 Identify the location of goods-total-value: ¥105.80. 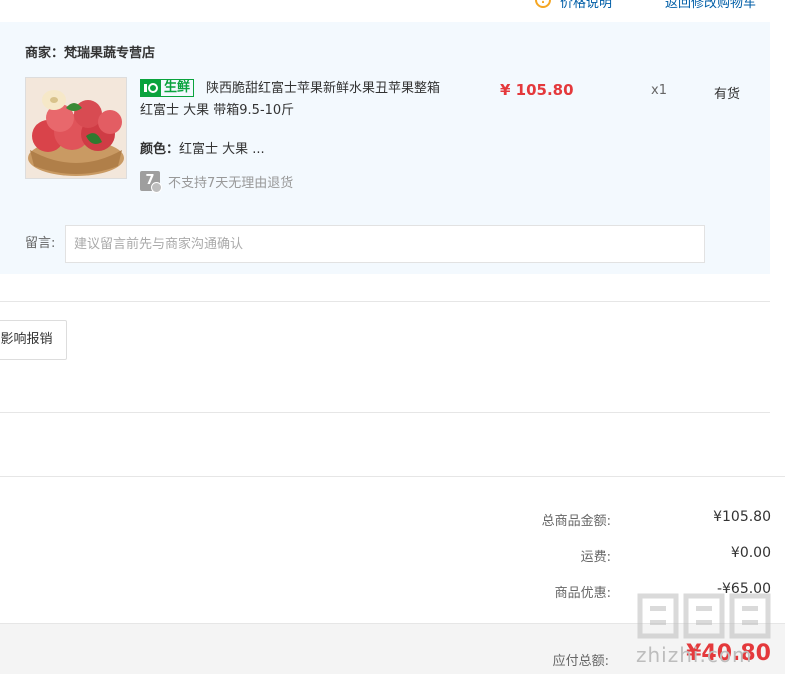
(742, 517).